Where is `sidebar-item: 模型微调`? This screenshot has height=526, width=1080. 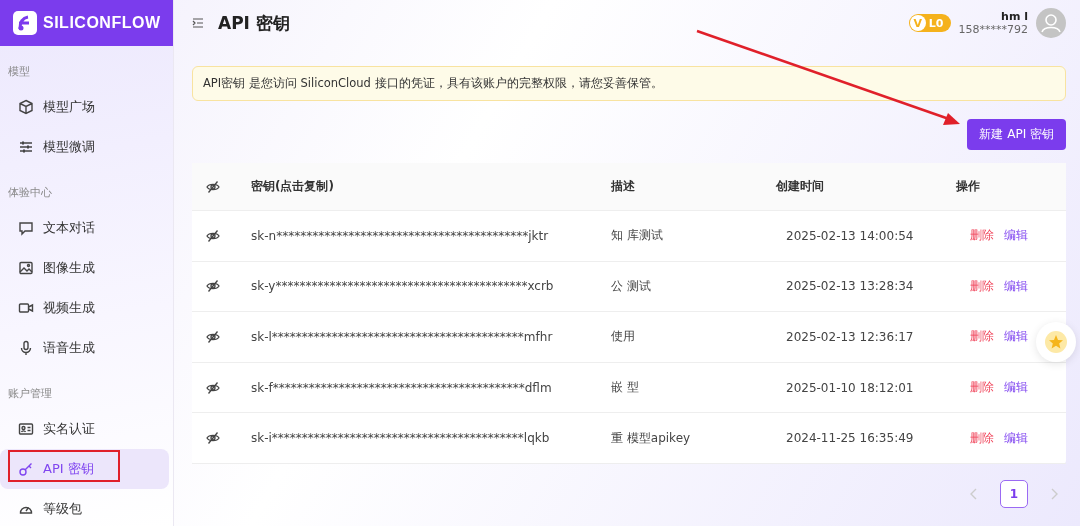
sidebar-item: 模型微调 is located at coordinates (84, 147).